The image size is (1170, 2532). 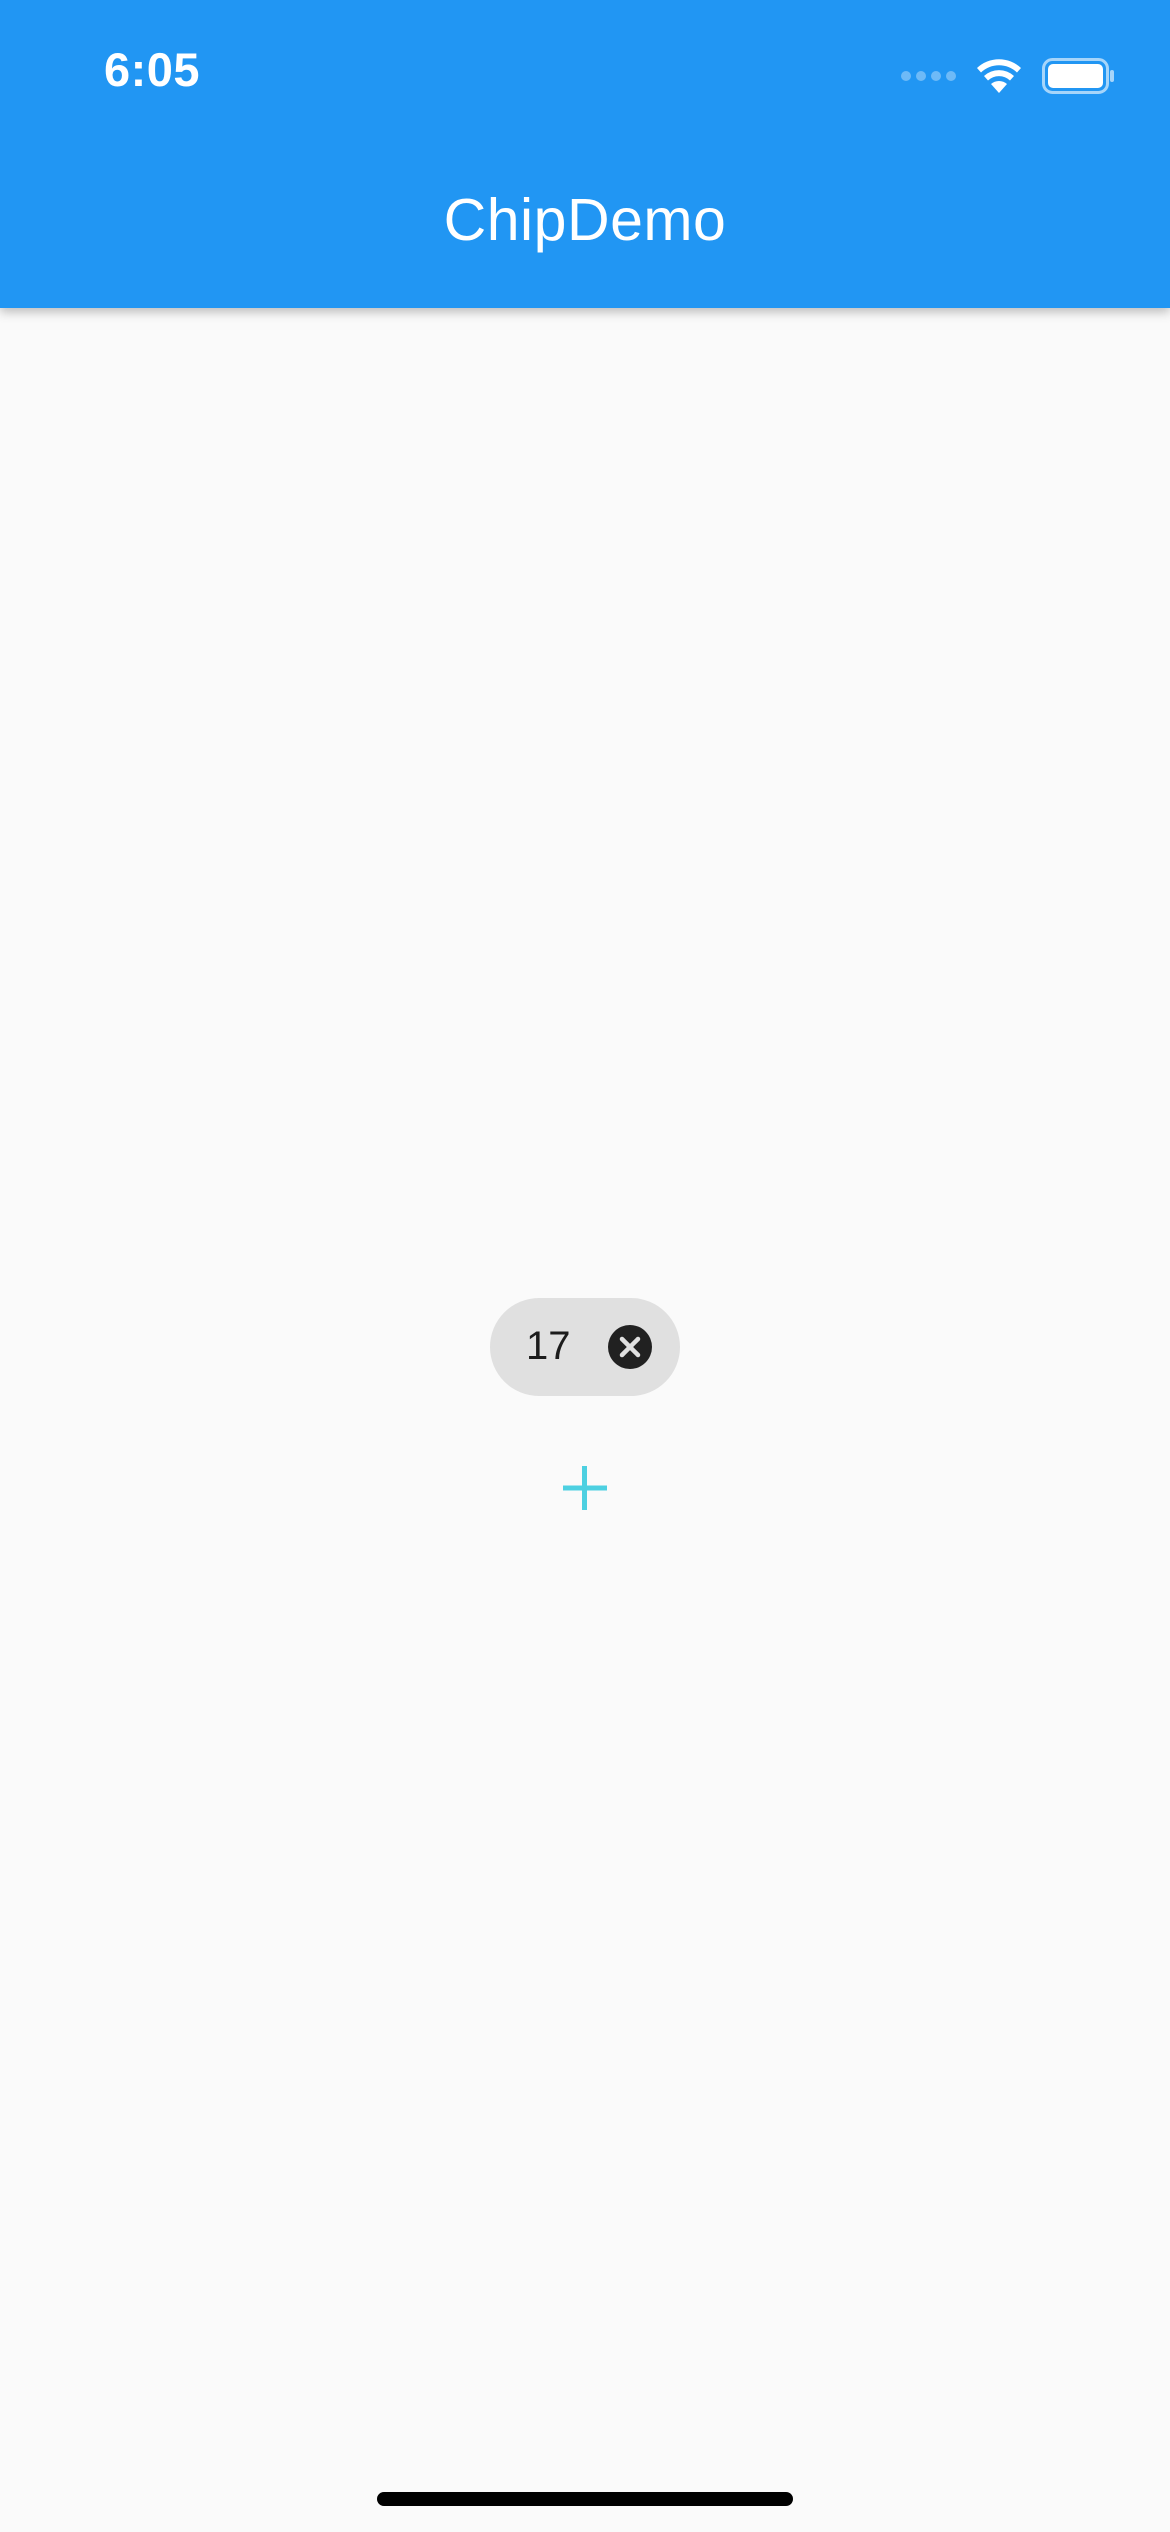 What do you see at coordinates (152, 69) in the screenshot?
I see `status-bar-time: 6:05` at bounding box center [152, 69].